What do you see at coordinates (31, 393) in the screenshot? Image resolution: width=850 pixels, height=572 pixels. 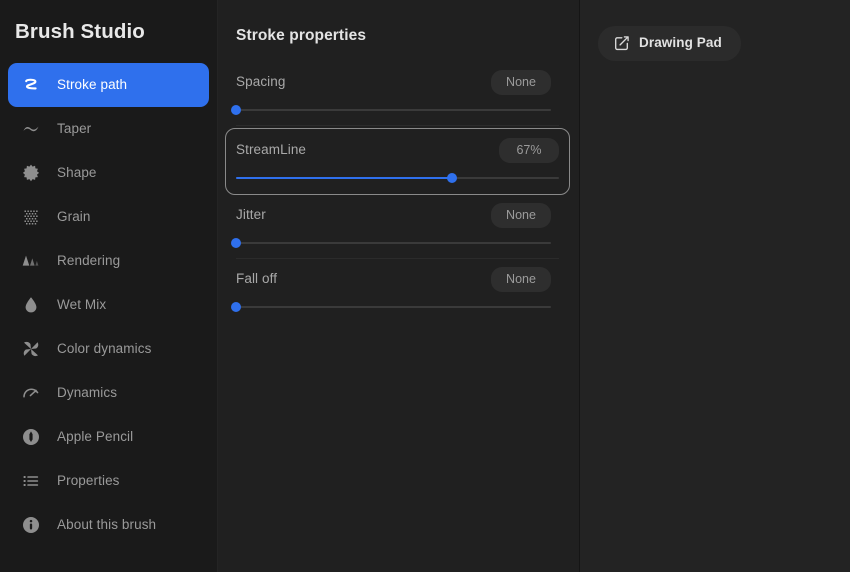 I see `gauge-icon` at bounding box center [31, 393].